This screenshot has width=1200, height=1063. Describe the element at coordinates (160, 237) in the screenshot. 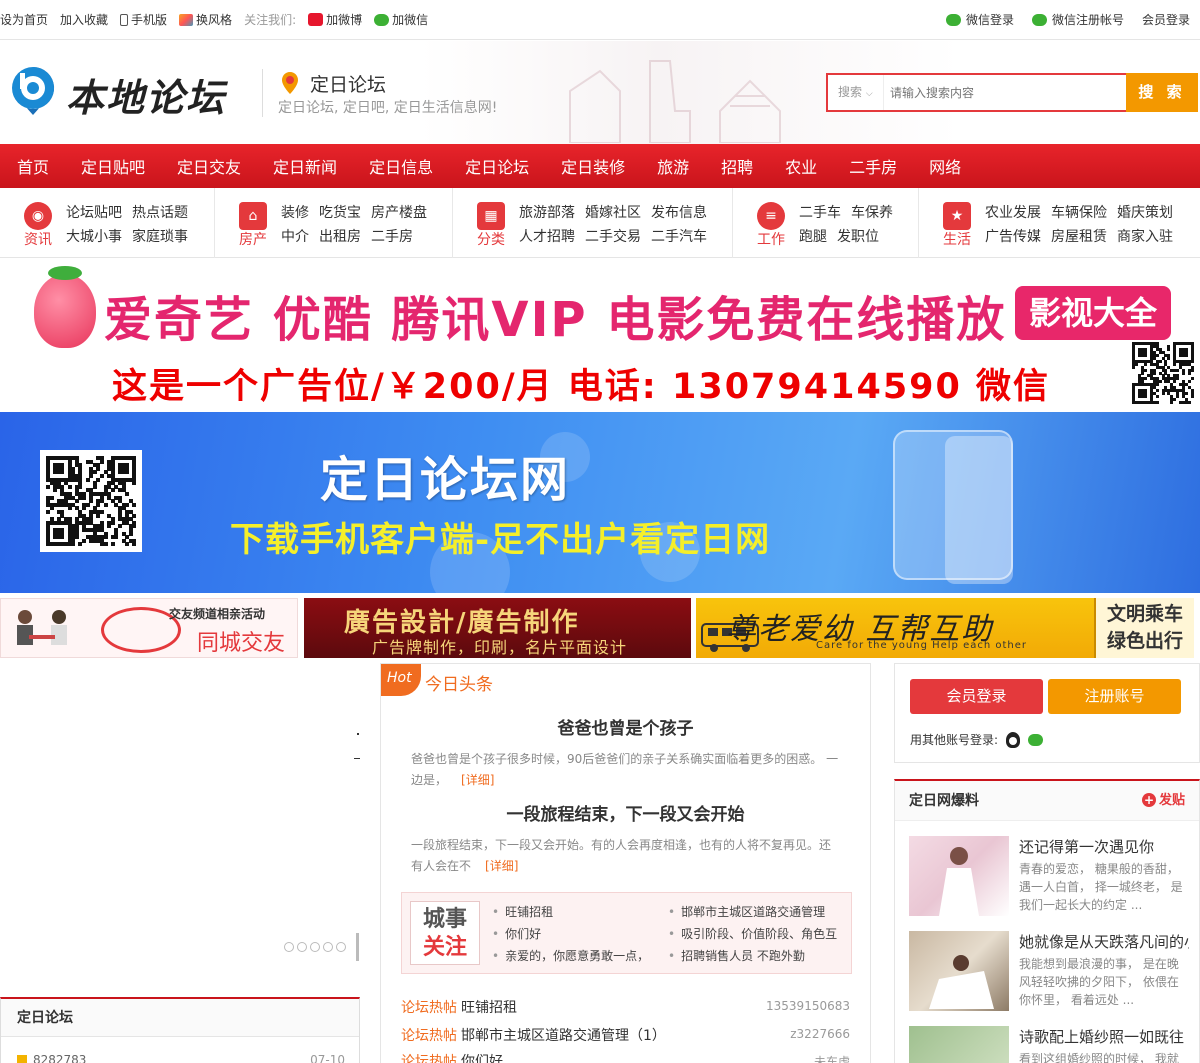

I see `category-link: 家庭琐事` at that location.